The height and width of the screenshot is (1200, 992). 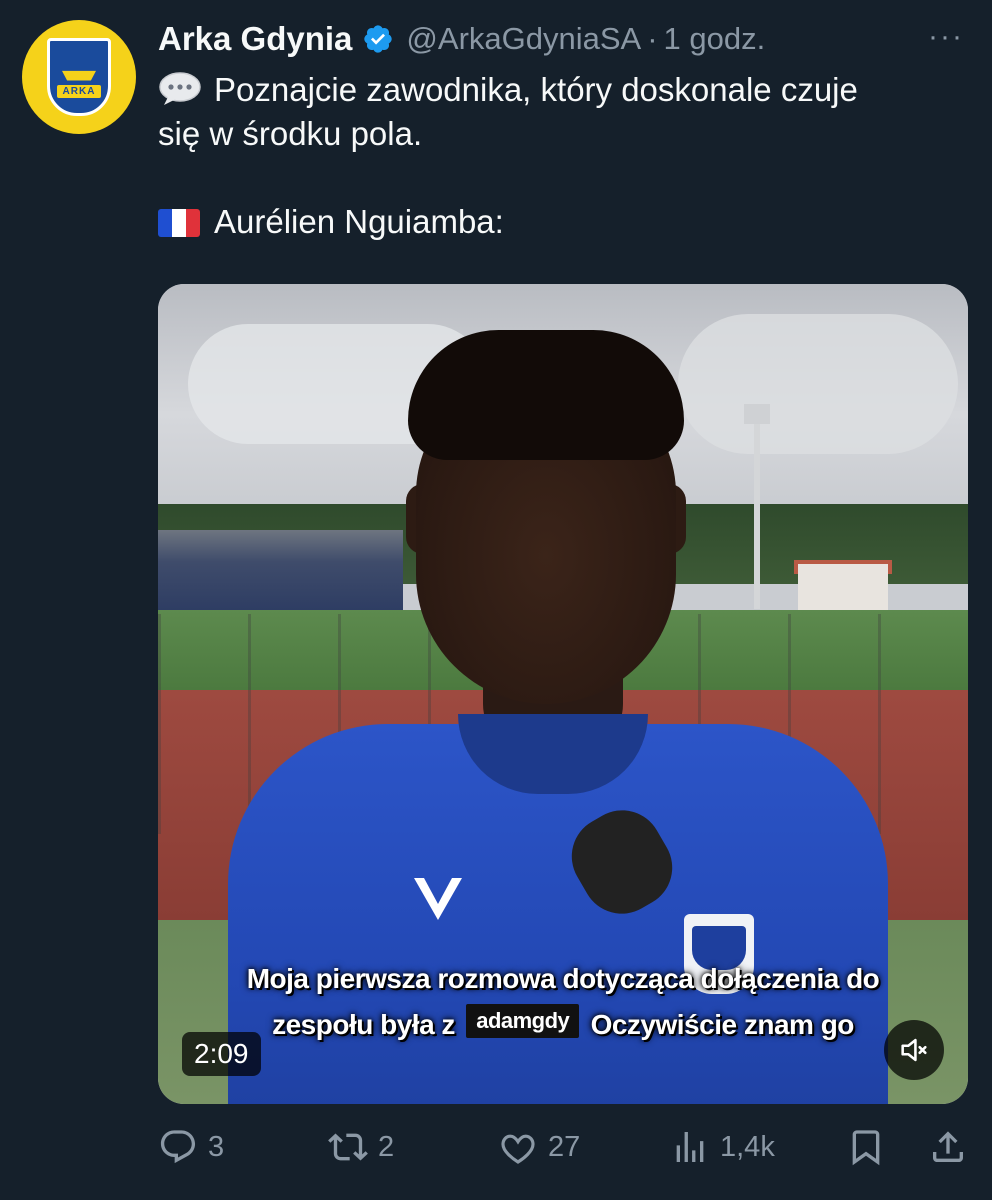 I want to click on mute-button, so click(x=914, y=1050).